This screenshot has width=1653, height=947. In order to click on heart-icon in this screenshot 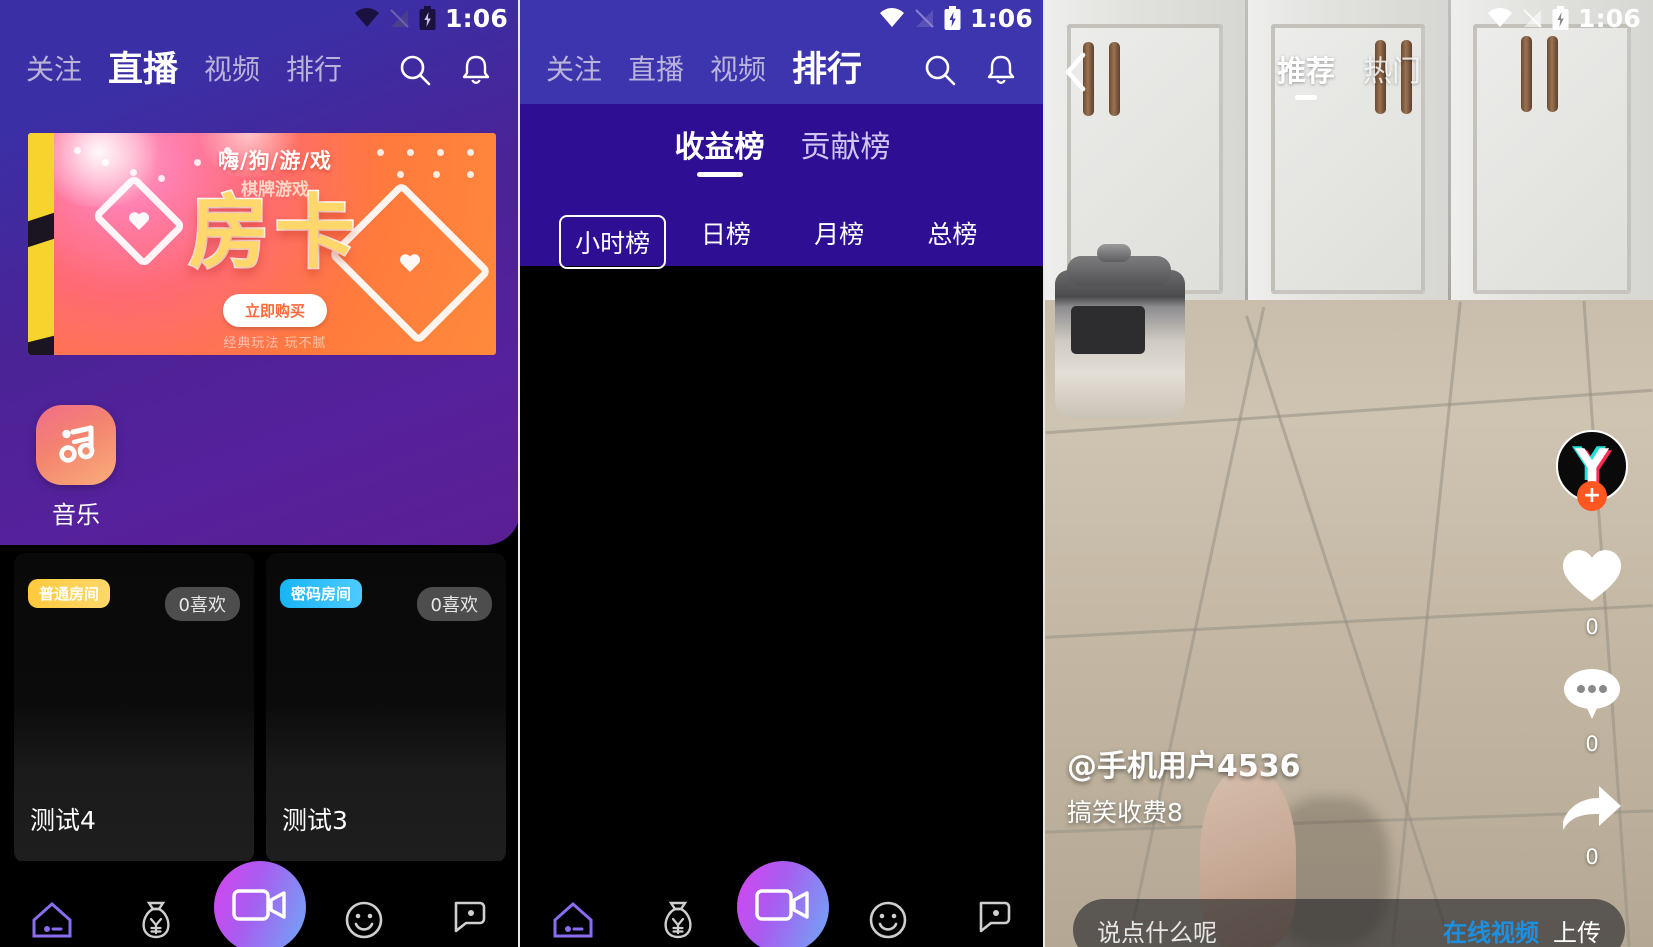, I will do `click(1592, 578)`.